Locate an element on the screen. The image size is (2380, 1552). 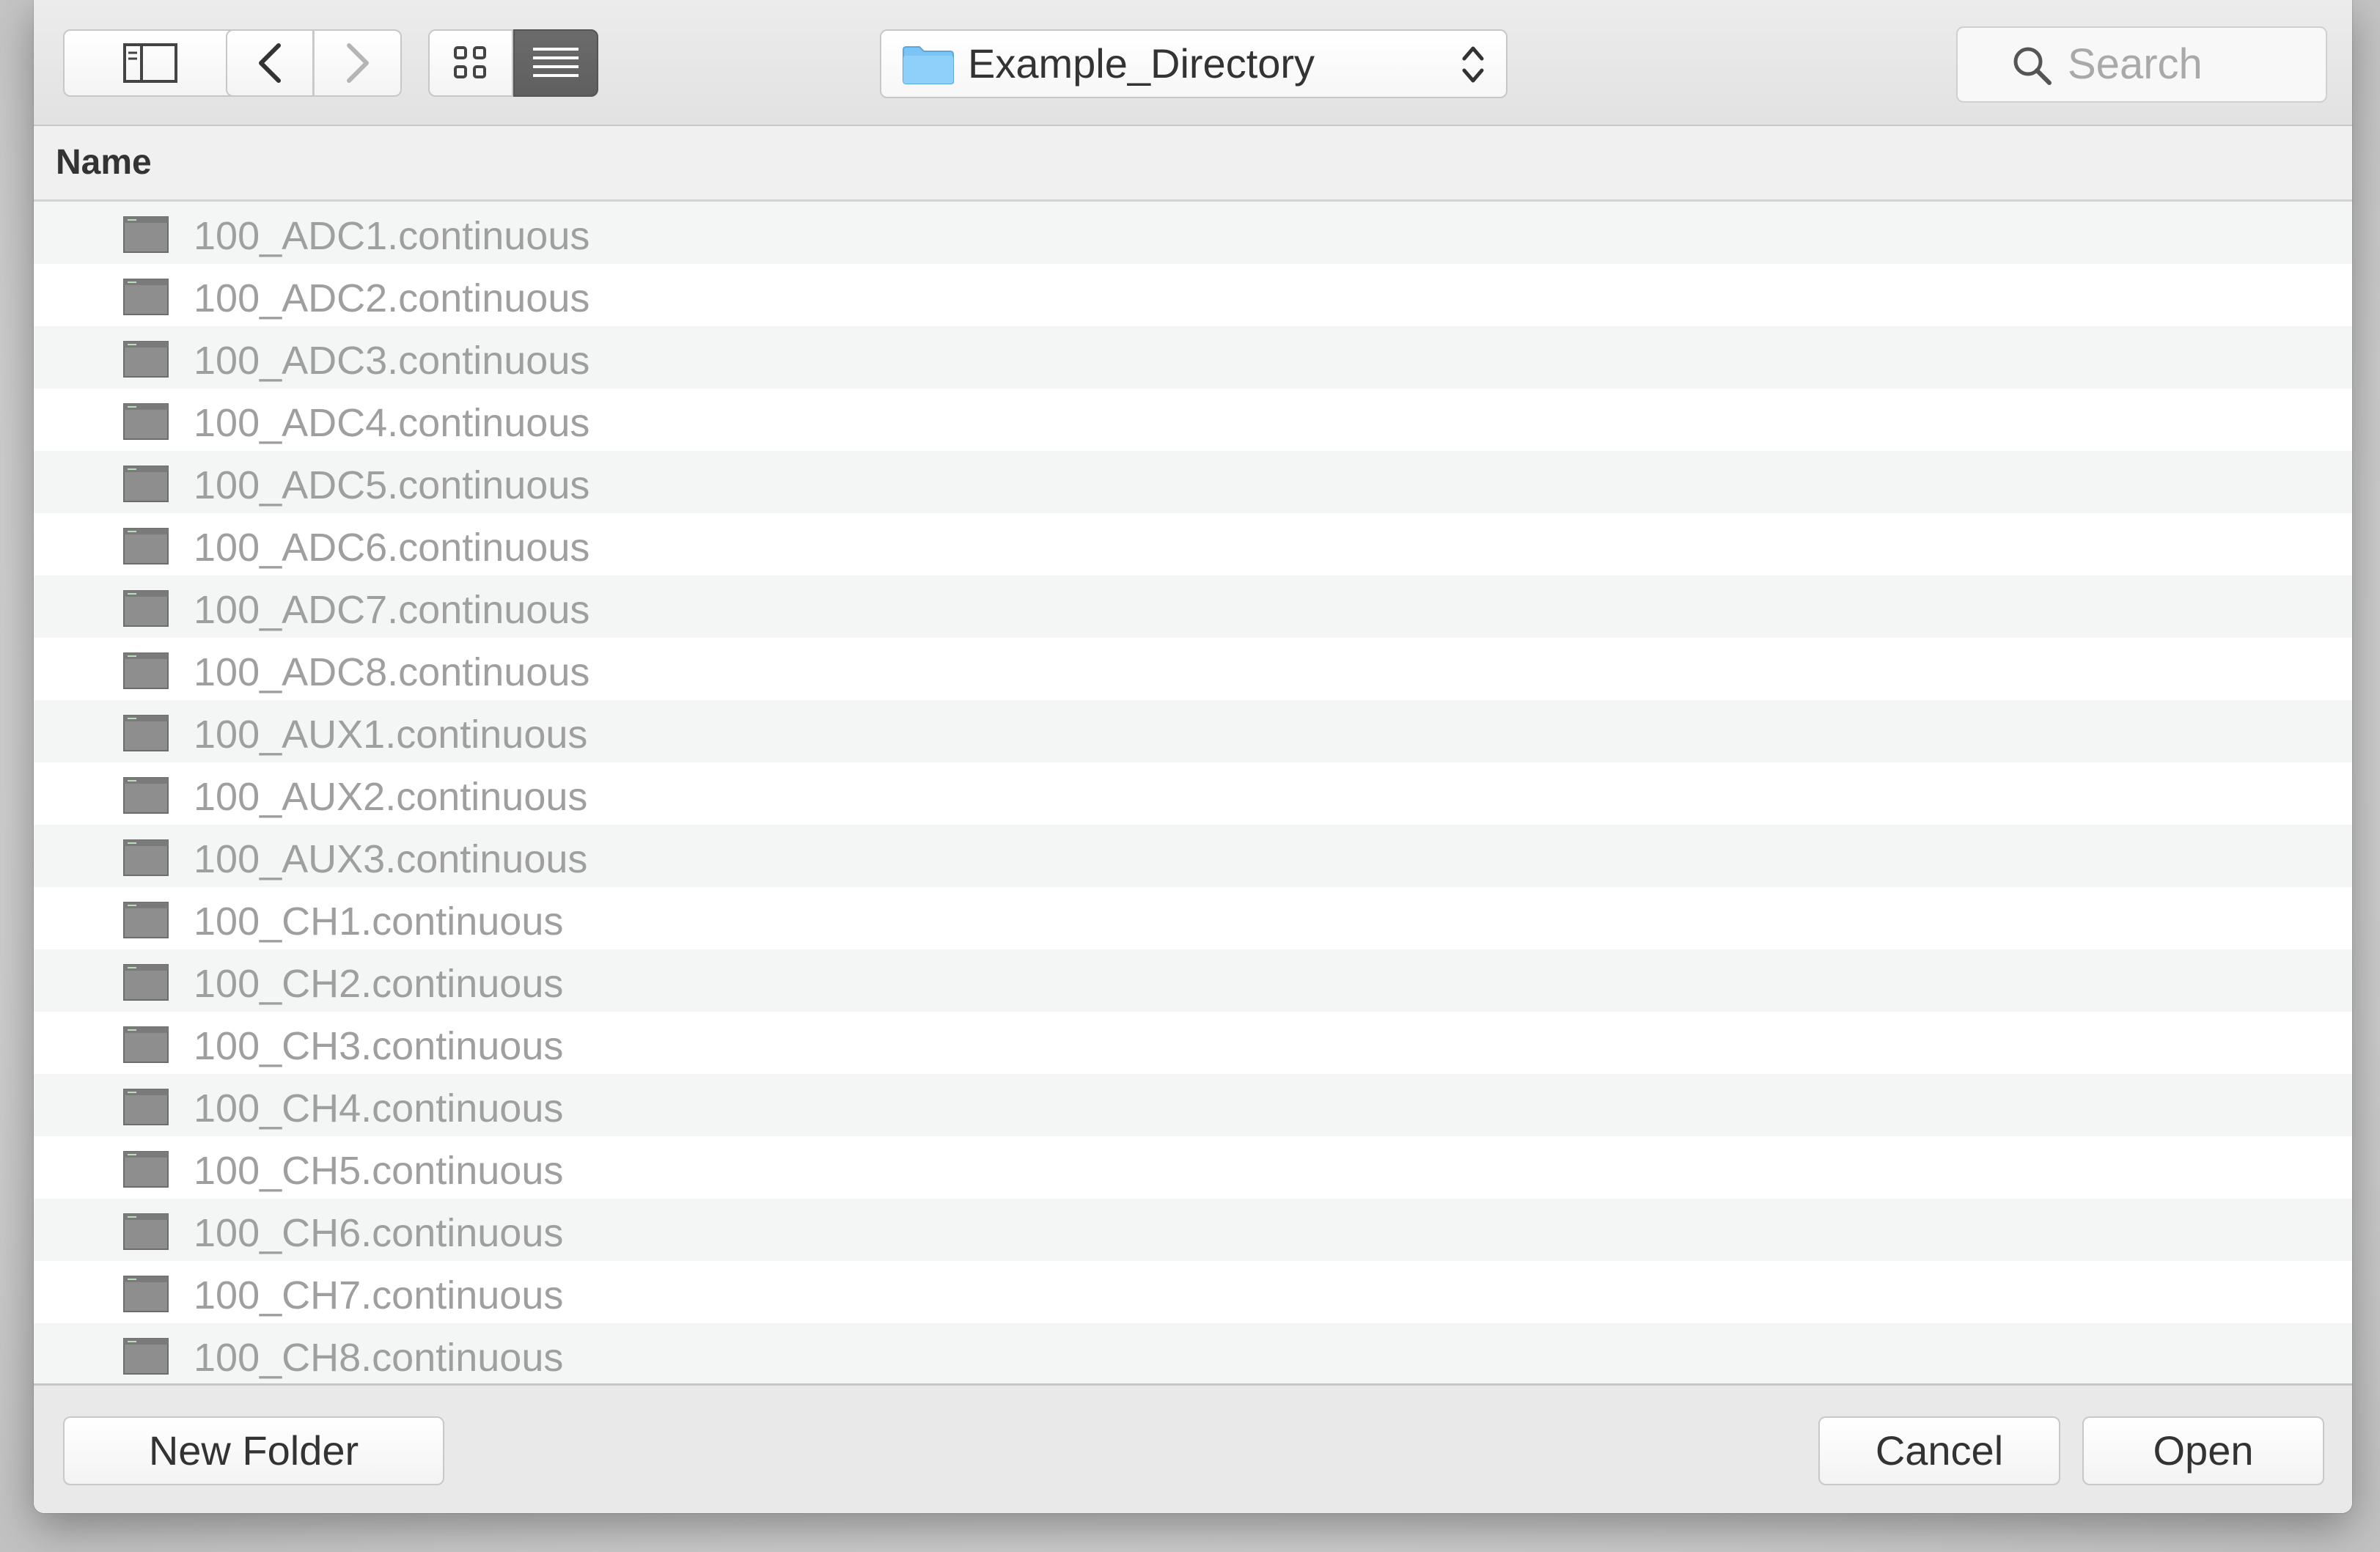
name-column-header: Name is located at coordinates (104, 162).